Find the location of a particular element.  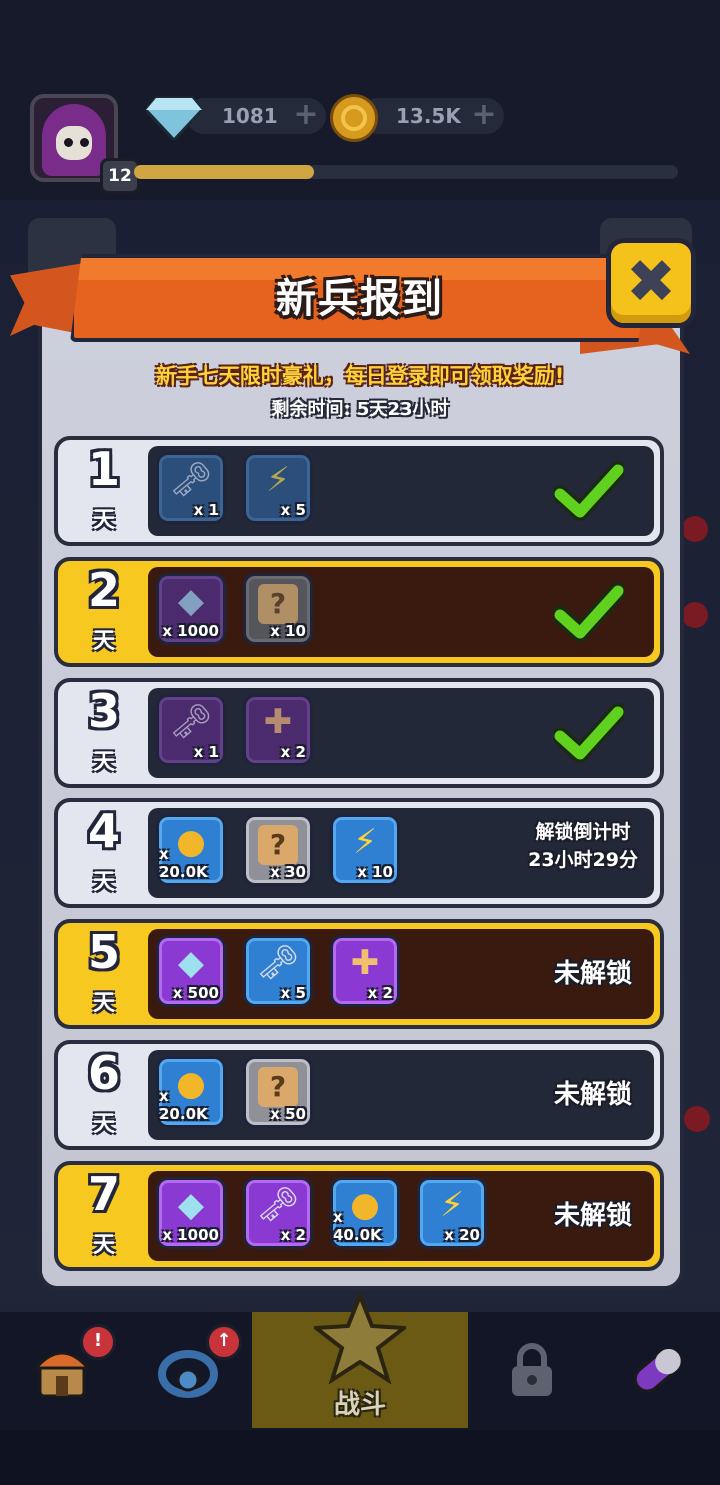

reward-panel: ● x 20.0K? x 30 ⚡ x 10 解锁倒计时 23小时29分 is located at coordinates (401, 853).